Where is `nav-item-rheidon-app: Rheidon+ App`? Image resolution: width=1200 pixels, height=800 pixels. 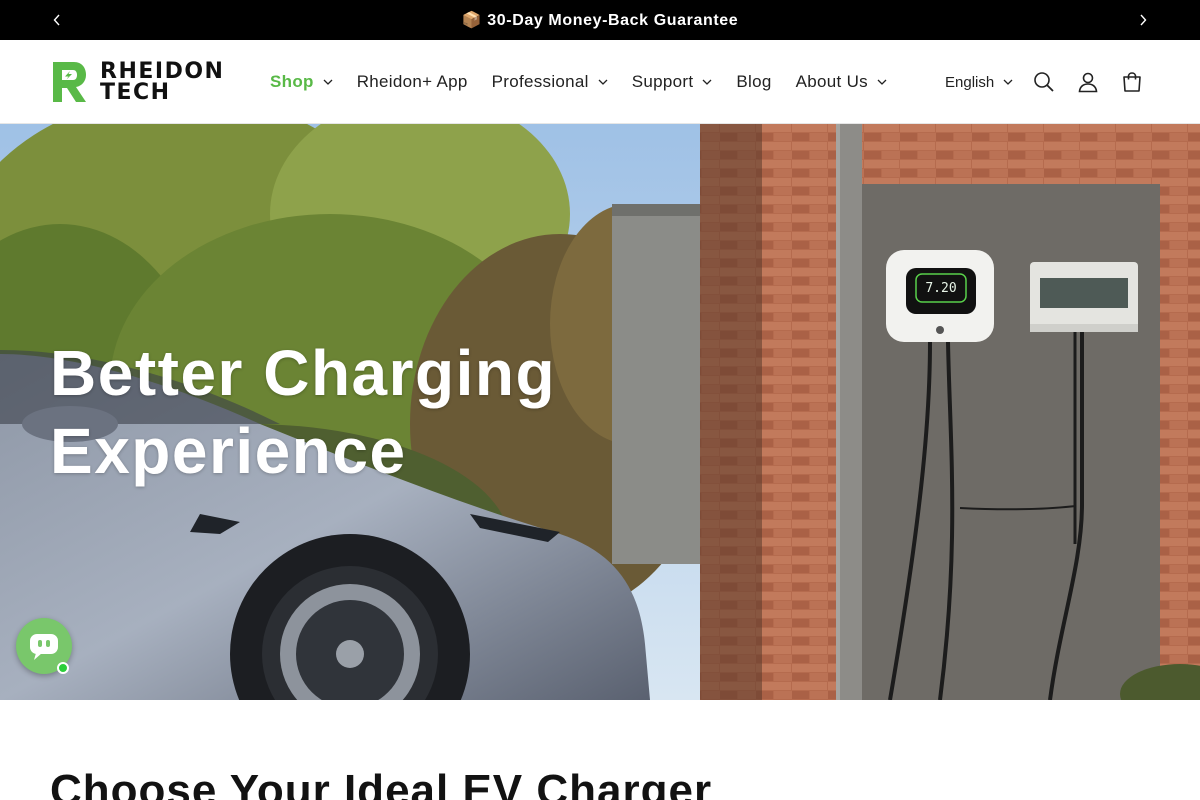
nav-item-rheidon-app: Rheidon+ App is located at coordinates (412, 82).